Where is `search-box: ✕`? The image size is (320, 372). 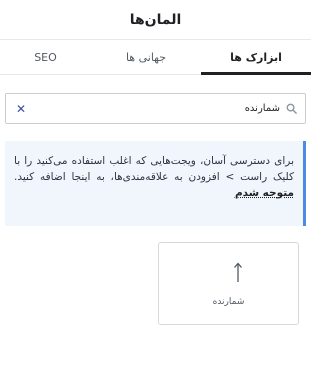 search-box: ✕ is located at coordinates (155, 108).